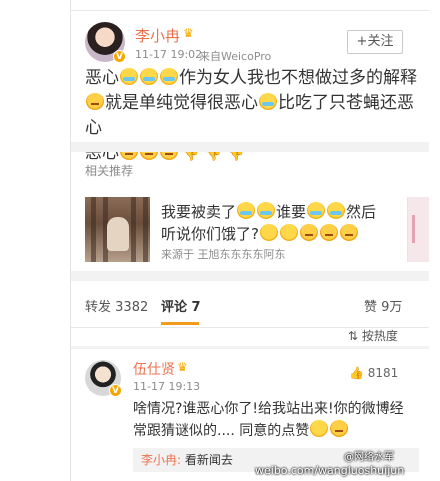 This screenshot has width=440, height=481. What do you see at coordinates (242, 254) in the screenshot?
I see `related-source-user: 王旭东东东东阿东` at bounding box center [242, 254].